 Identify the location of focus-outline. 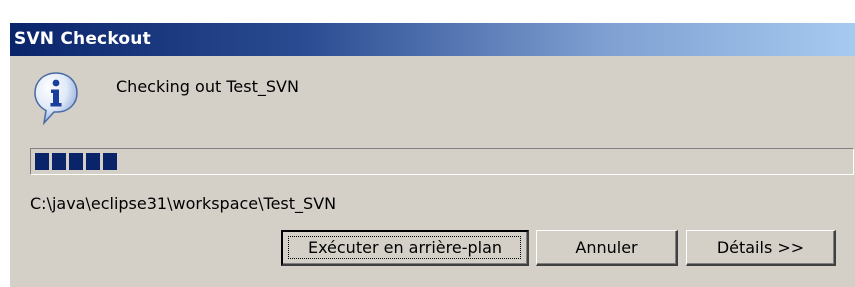
(404, 247).